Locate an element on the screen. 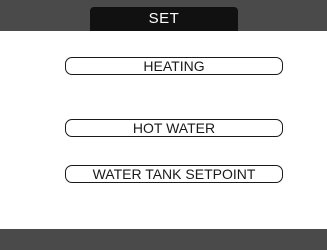 This screenshot has height=250, width=327. top-bar: SET is located at coordinates (163, 15).